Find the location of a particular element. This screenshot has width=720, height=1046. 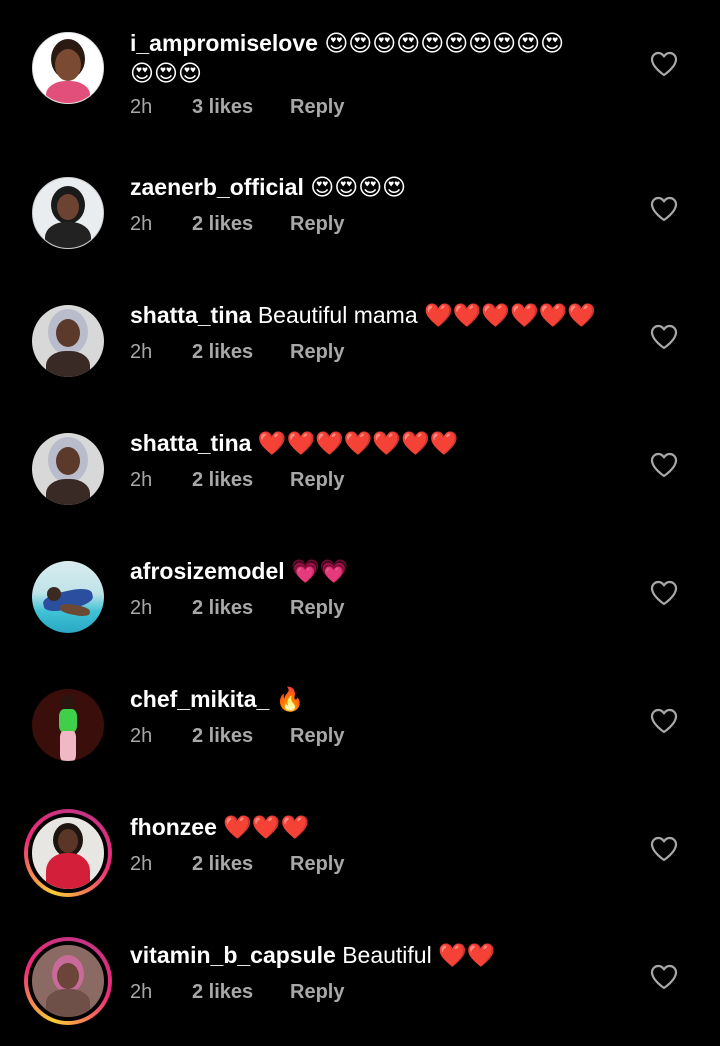

comment-emojis: ❤️❤️❤️ is located at coordinates (266, 827).